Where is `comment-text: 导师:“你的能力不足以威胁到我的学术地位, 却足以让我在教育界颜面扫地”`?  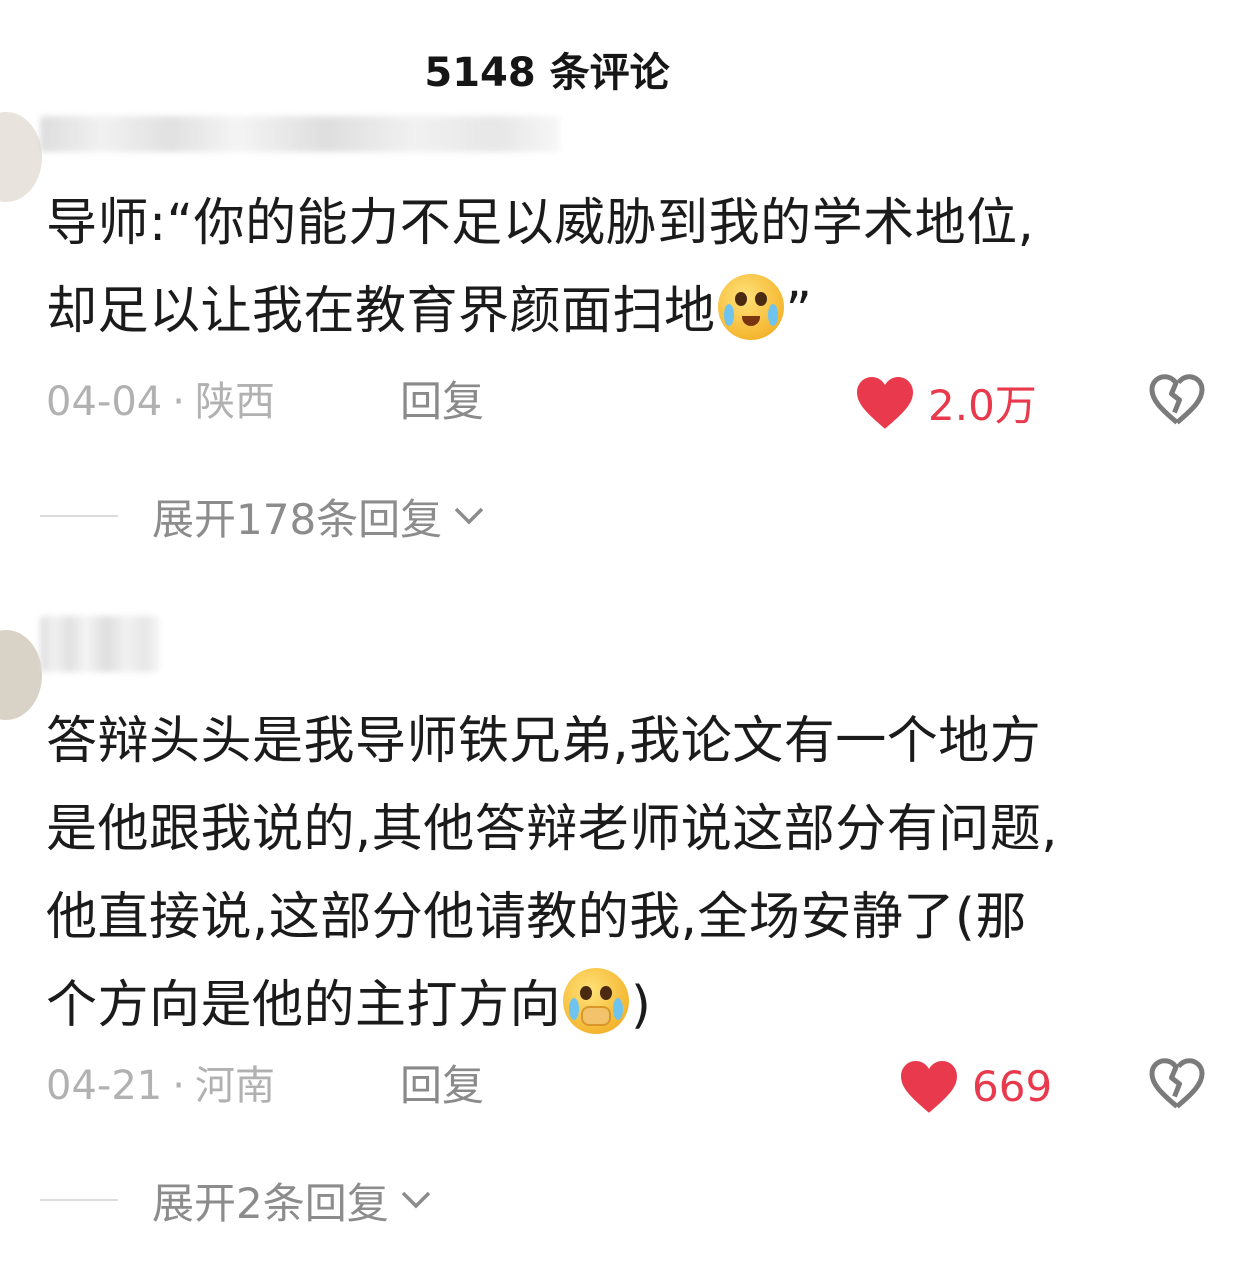
comment-text: 导师:“你的能力不足以威胁到我的学术地位, 却足以让我在教育界颜面扫地” is located at coordinates (636, 268).